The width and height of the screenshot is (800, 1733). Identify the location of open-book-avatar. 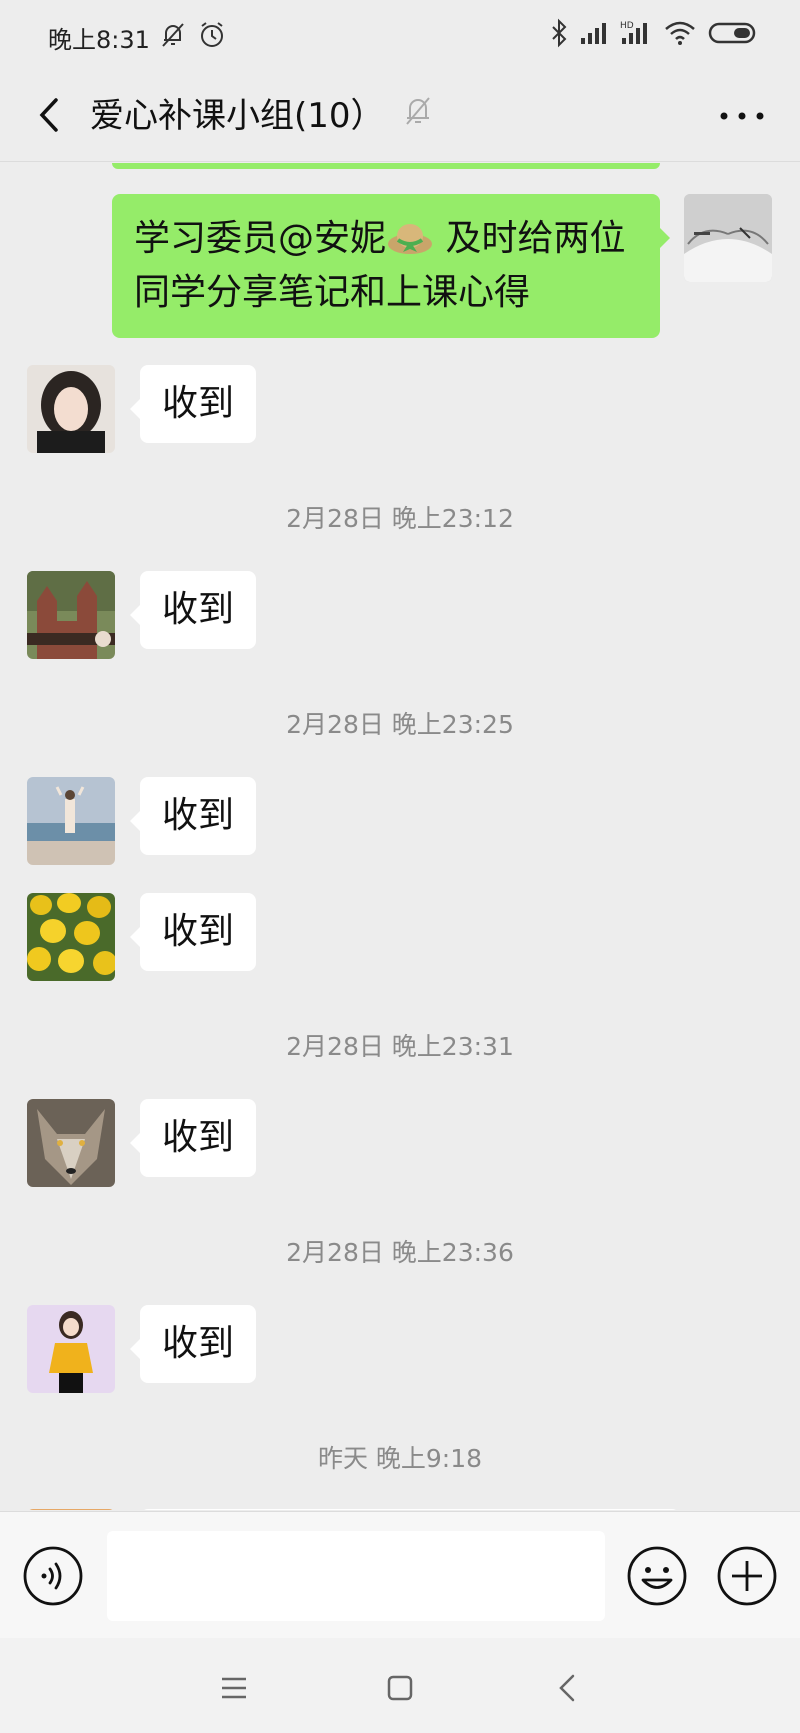
(728, 238).